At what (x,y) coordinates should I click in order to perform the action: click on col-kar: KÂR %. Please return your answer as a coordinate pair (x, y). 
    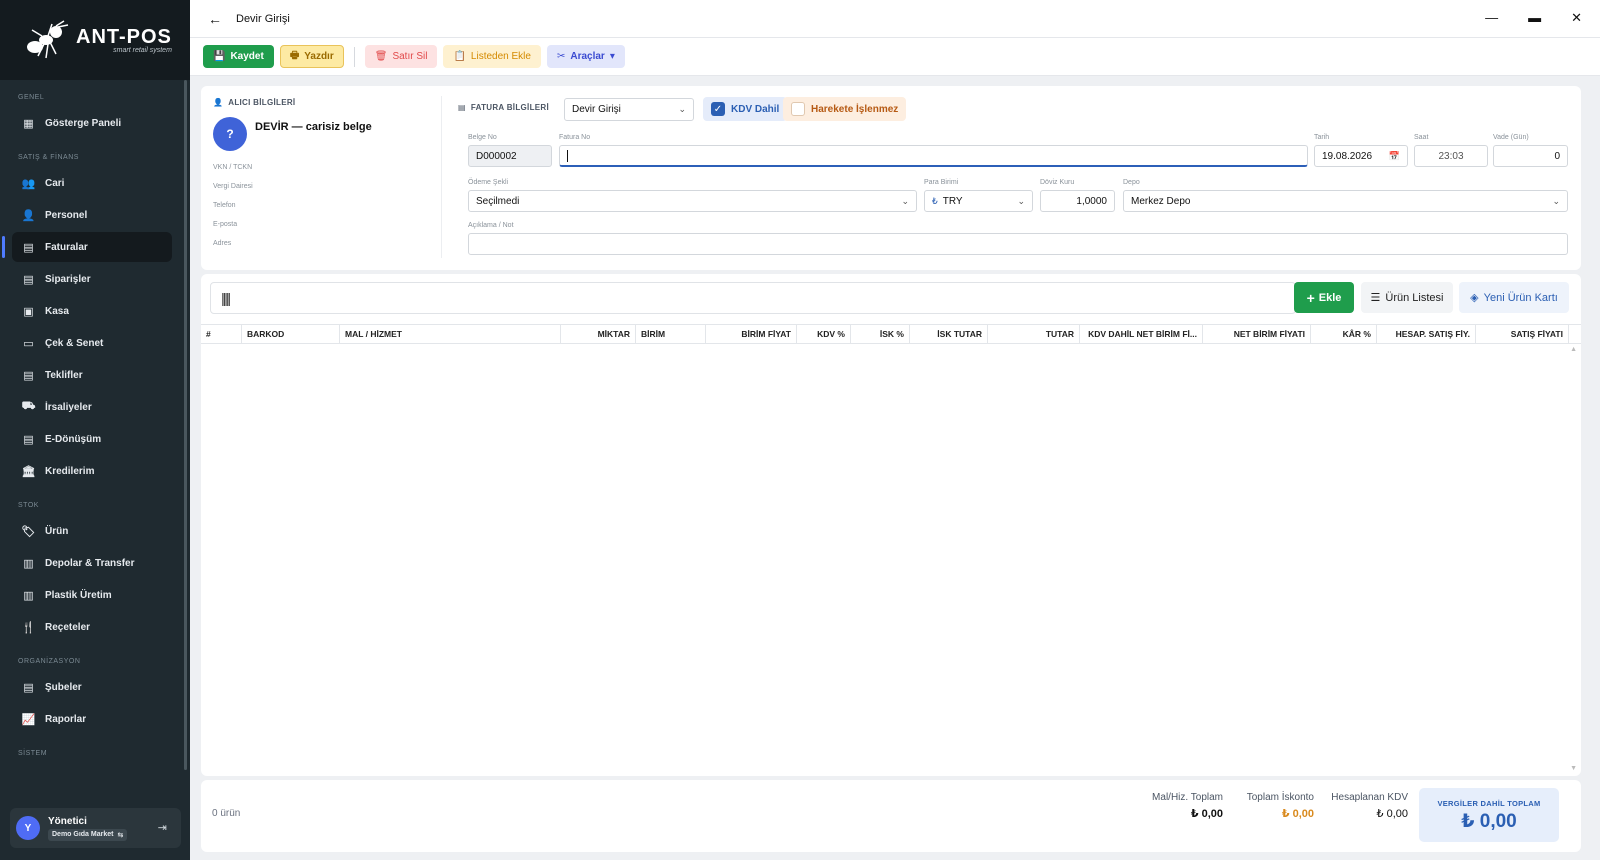
    Looking at the image, I should click on (1344, 334).